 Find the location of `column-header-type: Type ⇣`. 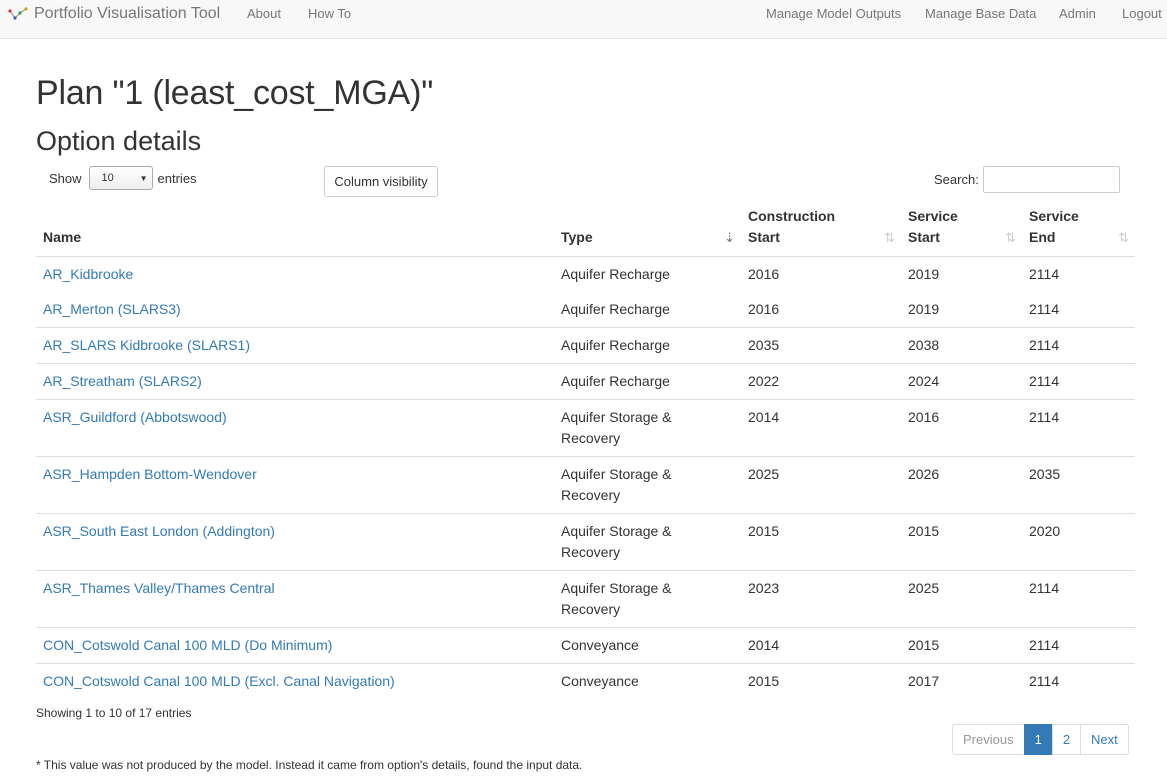

column-header-type: Type ⇣ is located at coordinates (647, 228).